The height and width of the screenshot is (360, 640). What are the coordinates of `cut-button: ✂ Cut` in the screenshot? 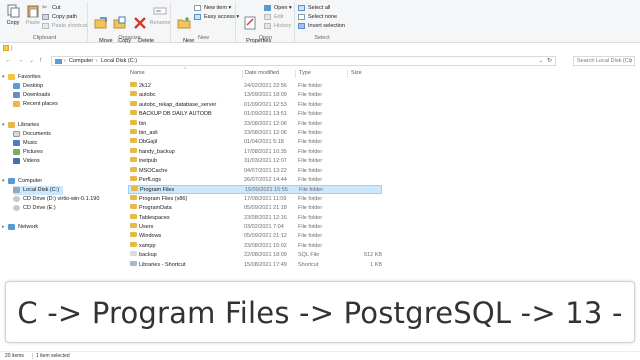 It's located at (51, 8).